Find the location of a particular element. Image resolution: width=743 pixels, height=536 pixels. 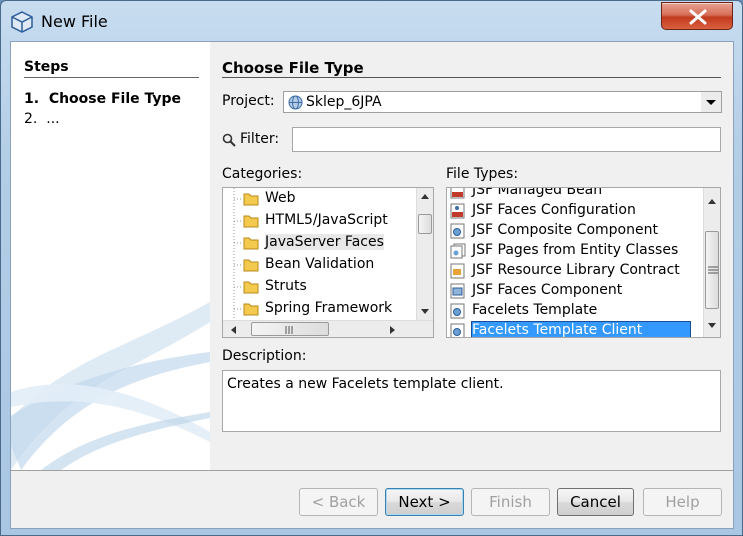

tree-item-label: Bean Validation is located at coordinates (320, 264).